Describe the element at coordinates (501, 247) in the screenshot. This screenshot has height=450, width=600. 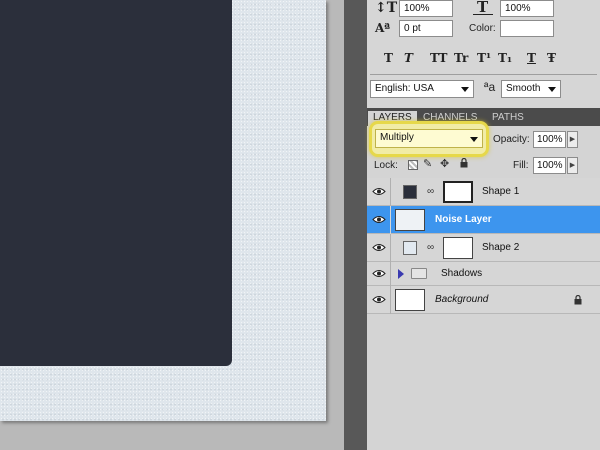
I see `layer-name: Shape 2` at that location.